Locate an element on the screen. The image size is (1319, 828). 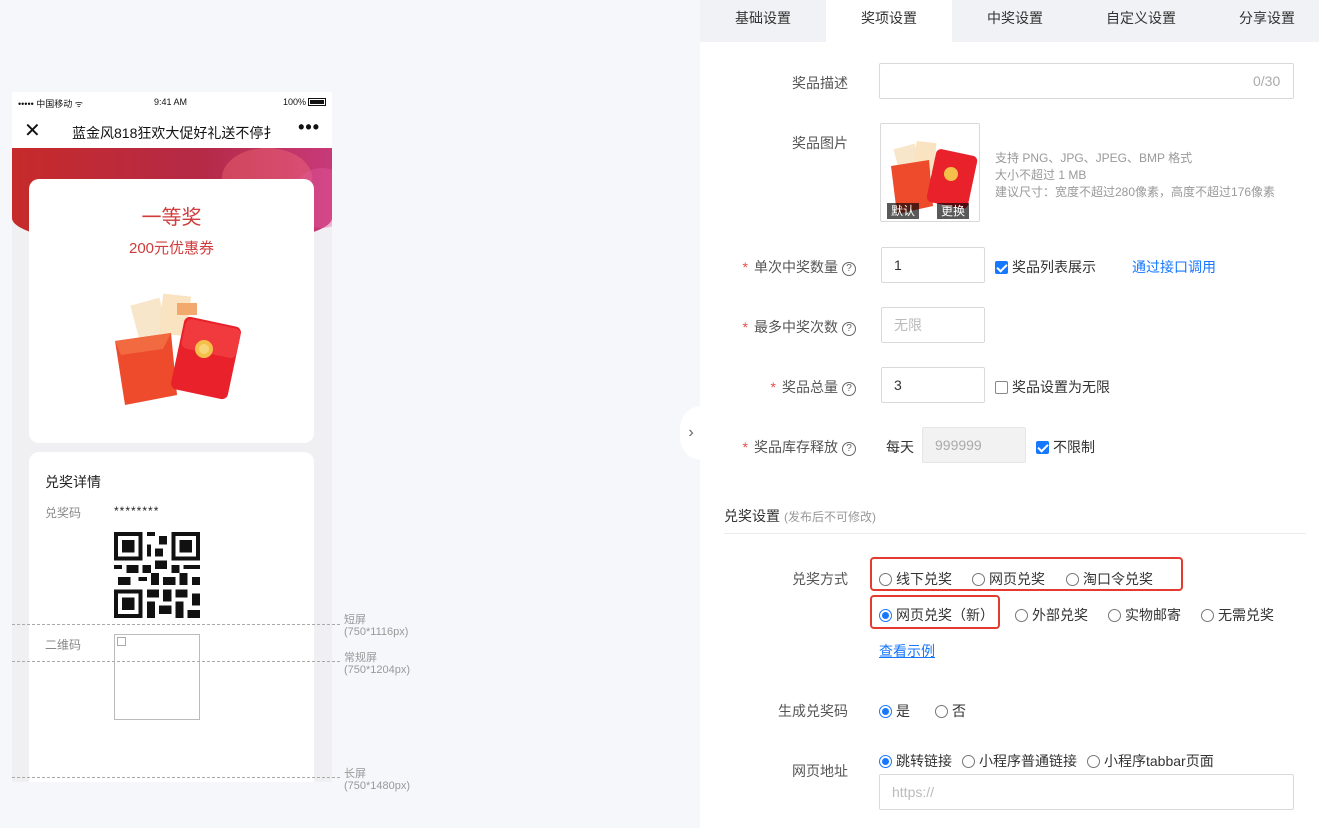
stock-release-input is located at coordinates (974, 445).